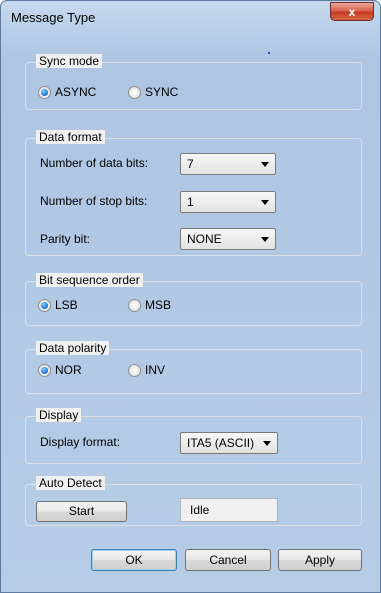  I want to click on start-button: Start, so click(81, 511).